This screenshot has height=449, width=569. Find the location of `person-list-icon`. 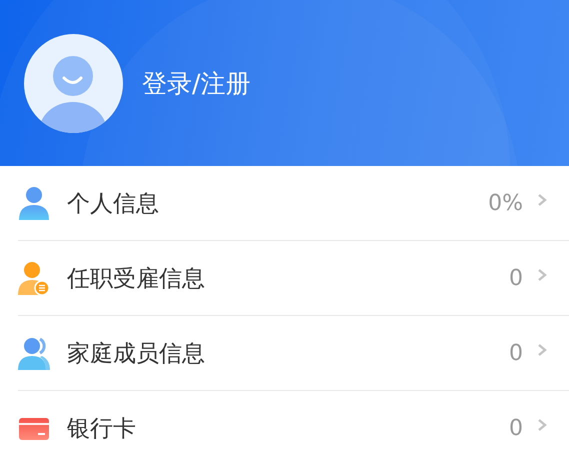

person-list-icon is located at coordinates (34, 278).